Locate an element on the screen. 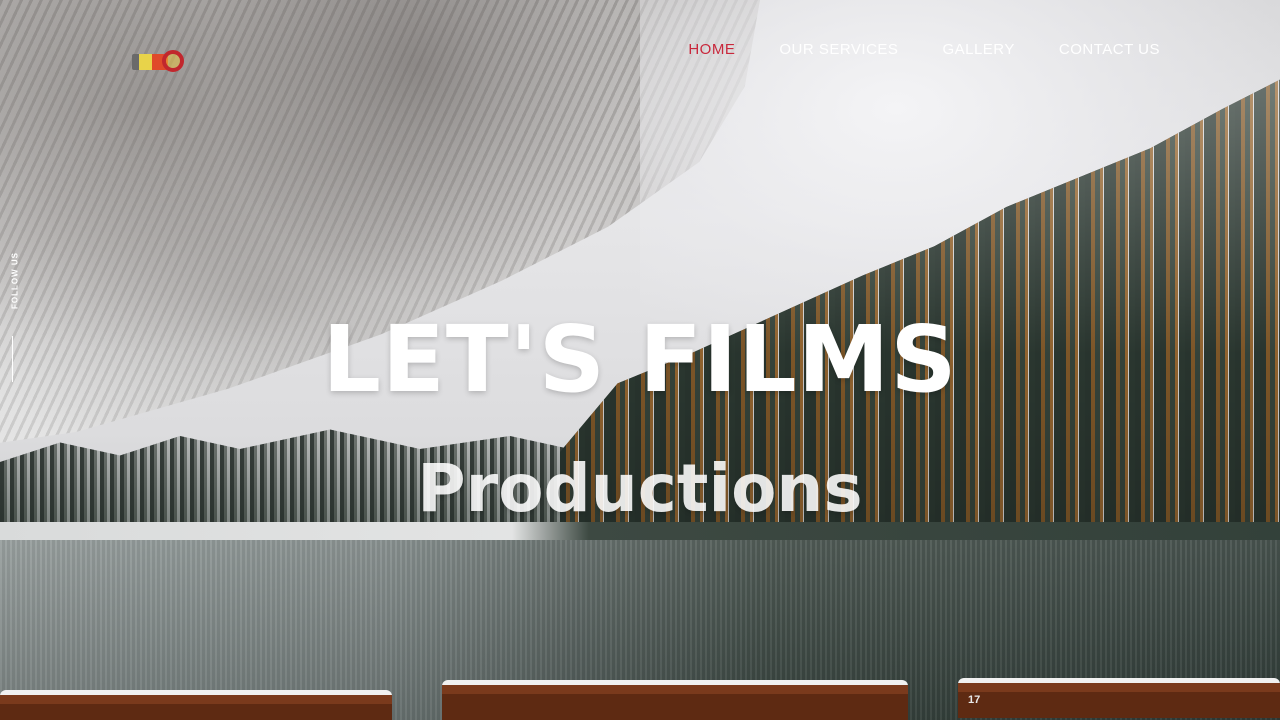 The image size is (1280, 720). boat-number: 17 is located at coordinates (974, 700).